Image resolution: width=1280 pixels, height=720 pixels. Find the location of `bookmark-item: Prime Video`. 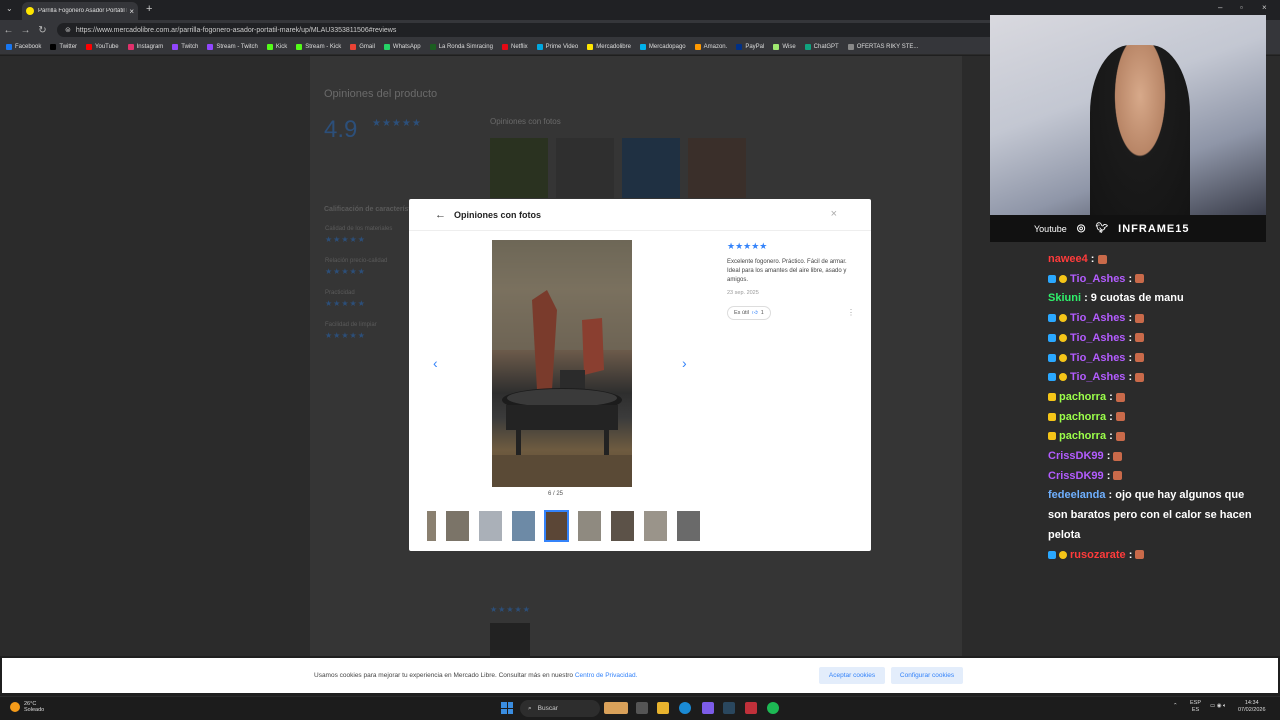

bookmark-item: Prime Video is located at coordinates (557, 47).